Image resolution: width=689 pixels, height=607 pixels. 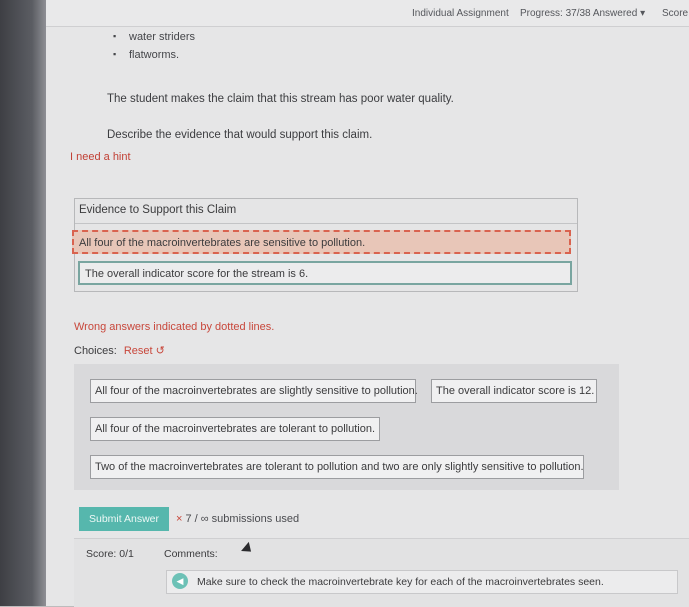 What do you see at coordinates (514, 391) in the screenshot?
I see `choice-tile: The overall indicator score is 12.` at bounding box center [514, 391].